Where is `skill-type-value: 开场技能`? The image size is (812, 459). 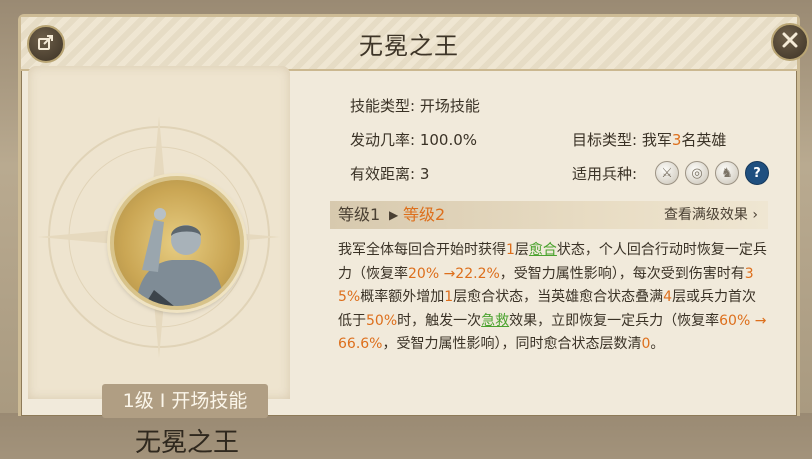 skill-type-value: 开场技能 is located at coordinates (449, 106).